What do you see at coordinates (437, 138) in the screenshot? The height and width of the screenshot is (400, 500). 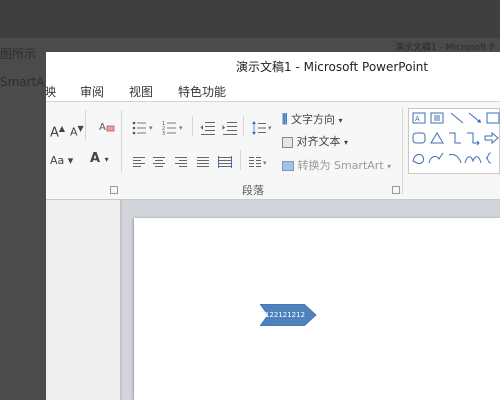 I see `triangle-shape-icon` at bounding box center [437, 138].